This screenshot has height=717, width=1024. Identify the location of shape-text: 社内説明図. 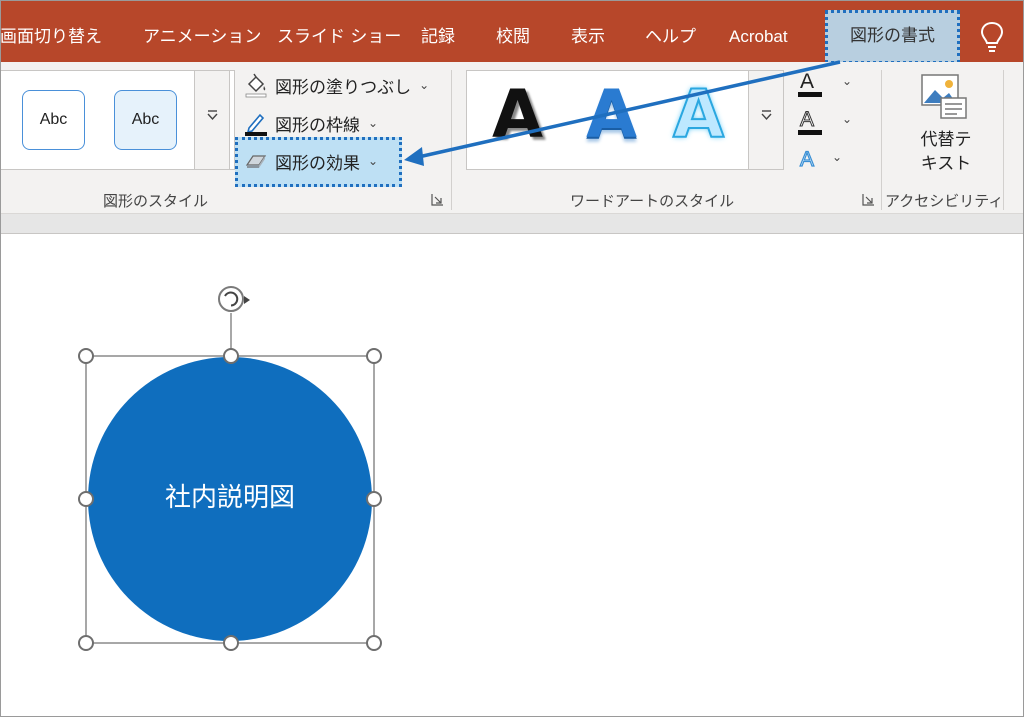
(230, 498).